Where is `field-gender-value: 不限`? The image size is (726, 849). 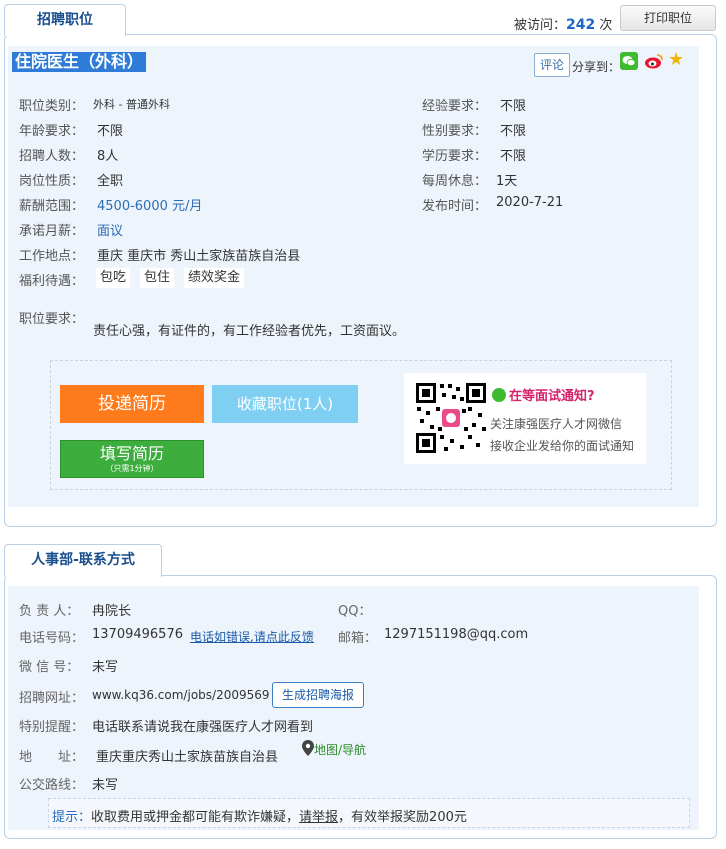 field-gender-value: 不限 is located at coordinates (513, 131).